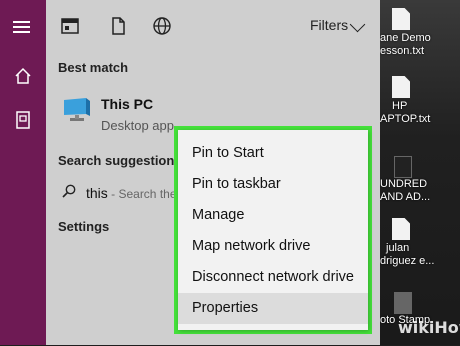  What do you see at coordinates (218, 215) in the screenshot?
I see `menu-item-label: Manage` at bounding box center [218, 215].